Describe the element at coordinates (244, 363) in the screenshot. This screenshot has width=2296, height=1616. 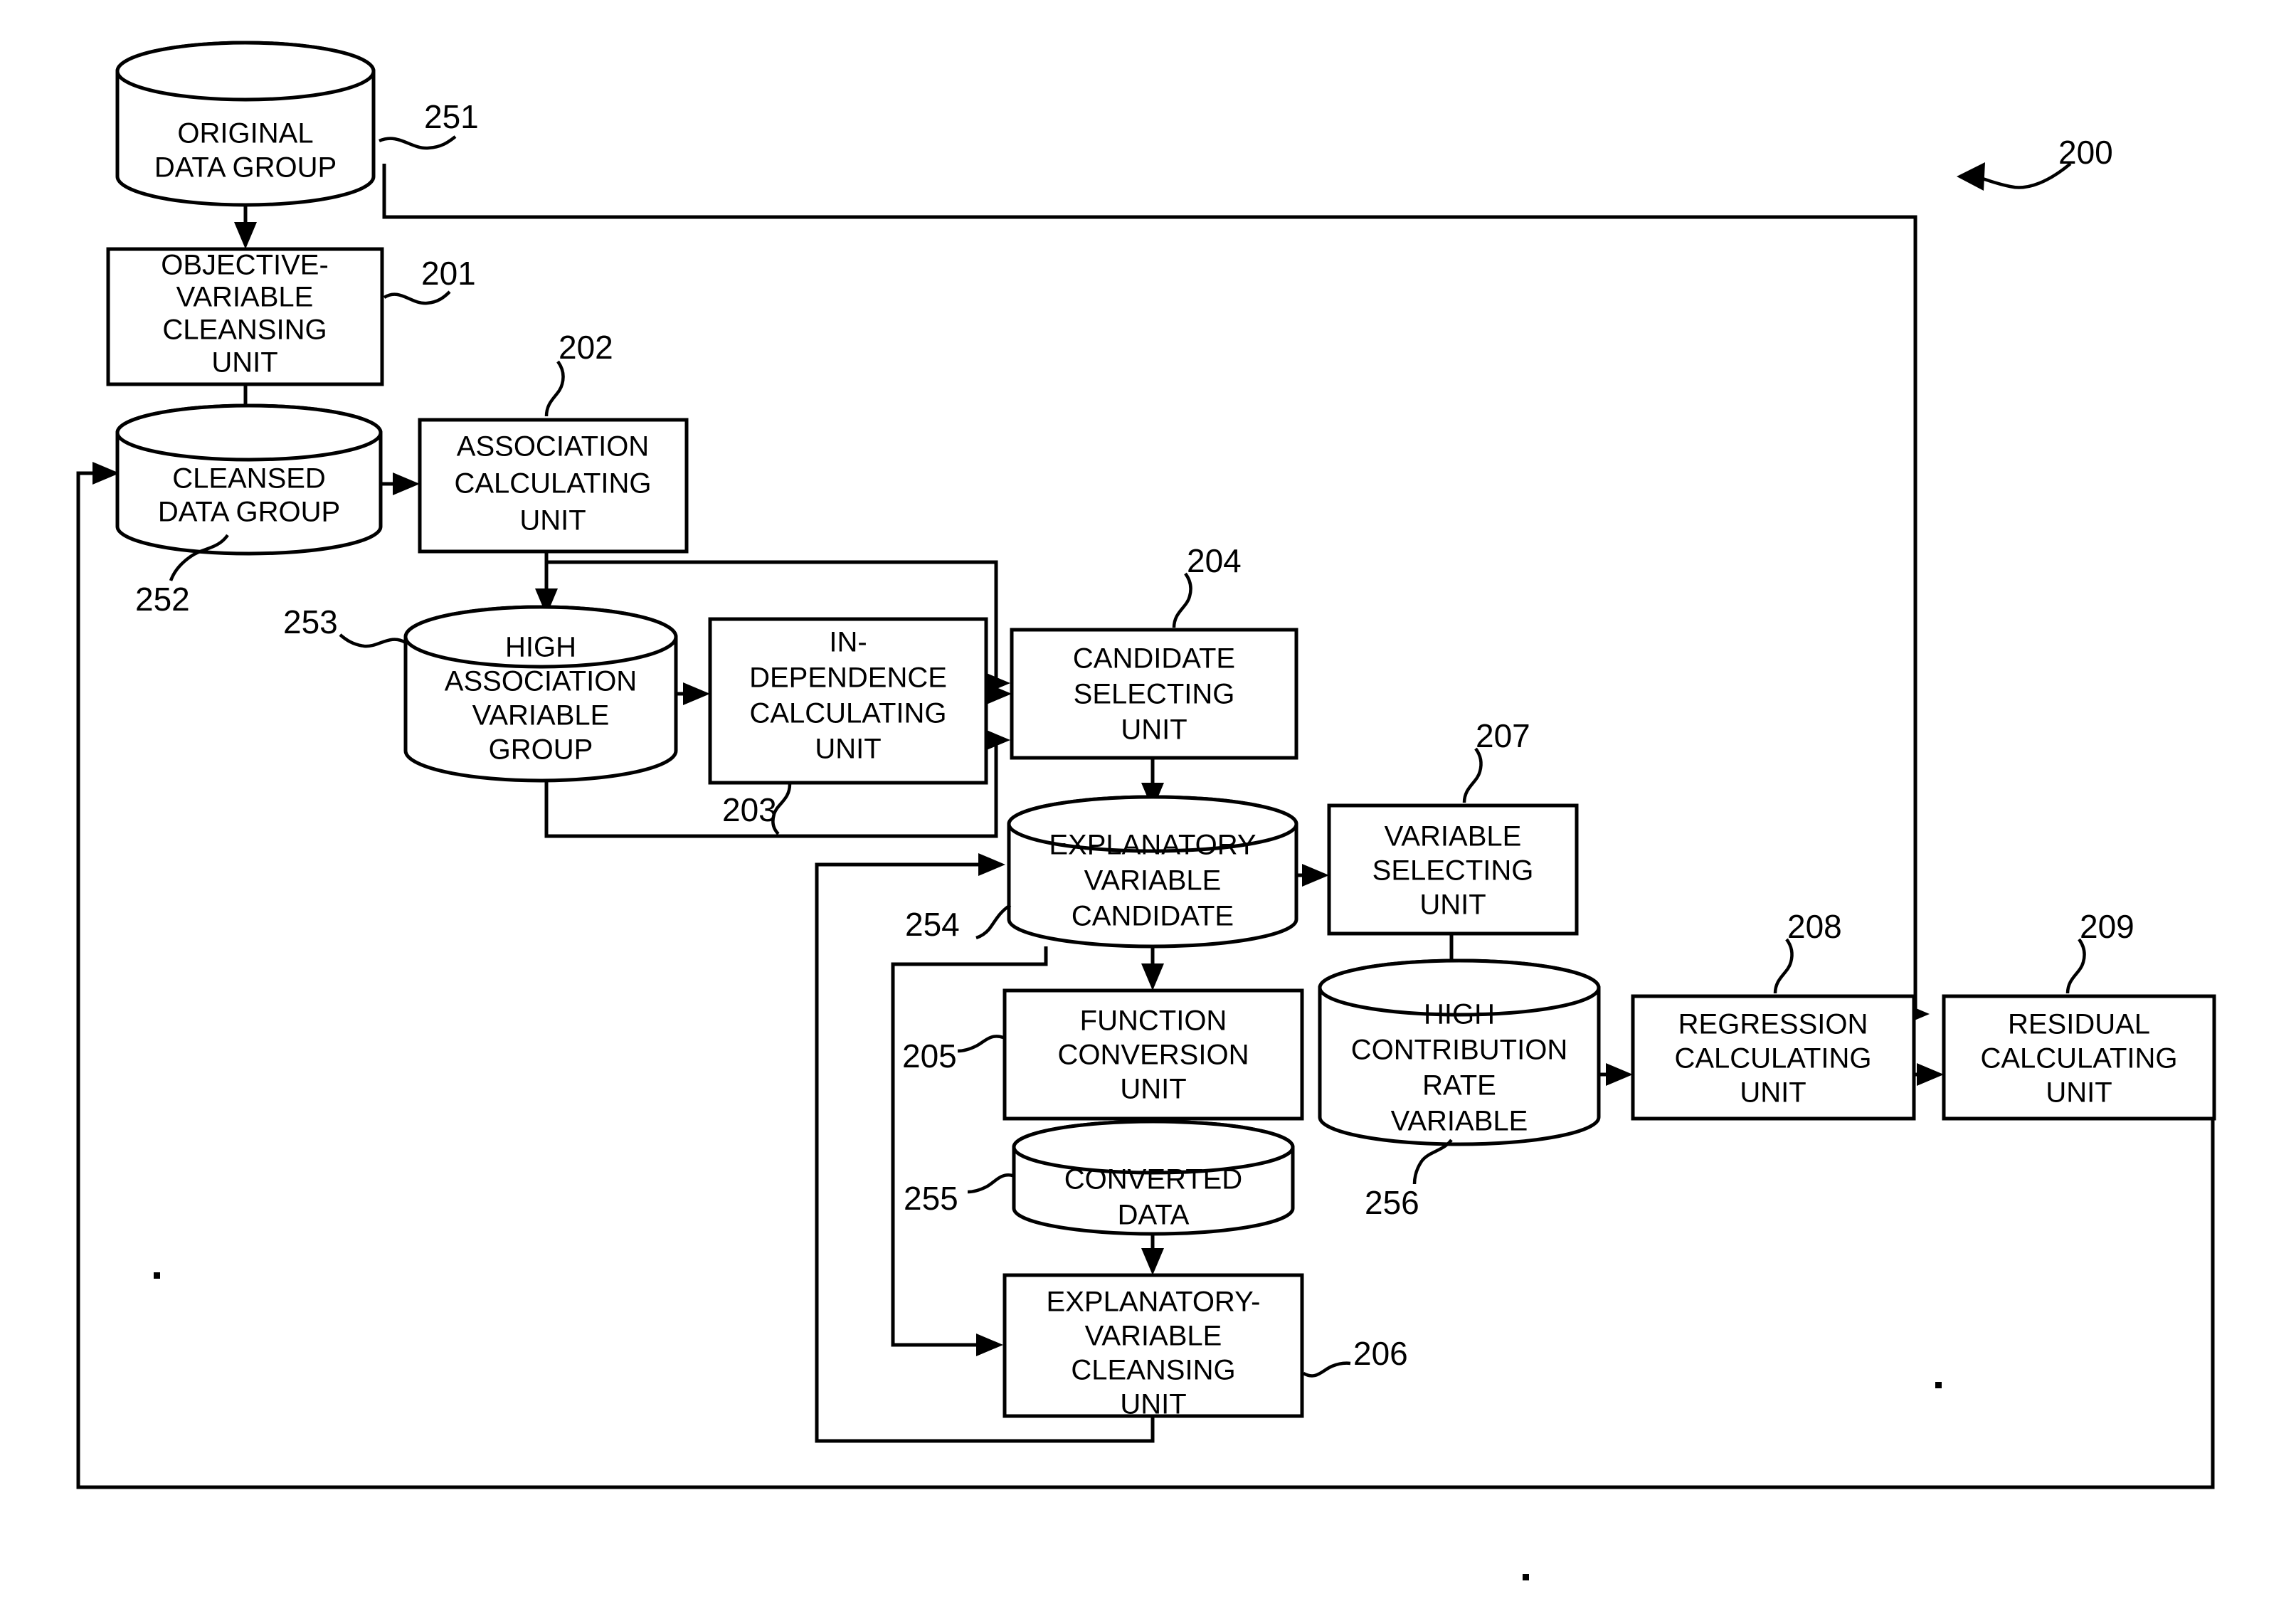
I see `objective-cleansing-line4: UNIT` at that location.